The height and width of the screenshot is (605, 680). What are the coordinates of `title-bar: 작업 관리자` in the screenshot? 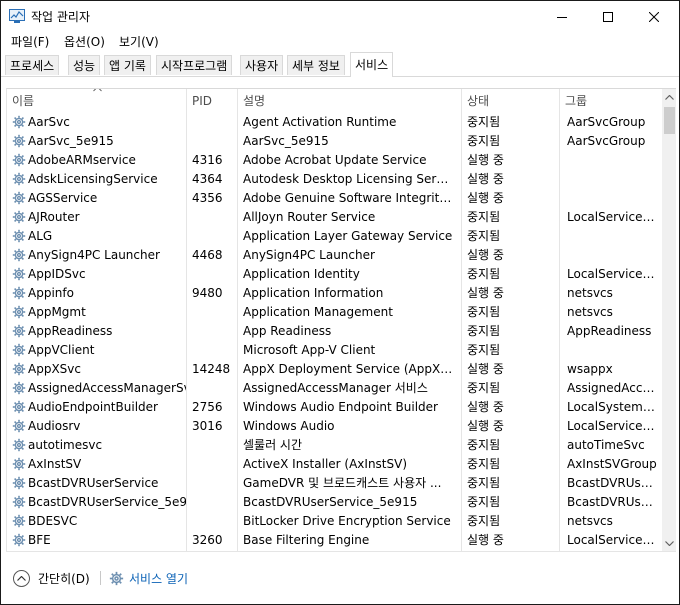 It's located at (340, 16).